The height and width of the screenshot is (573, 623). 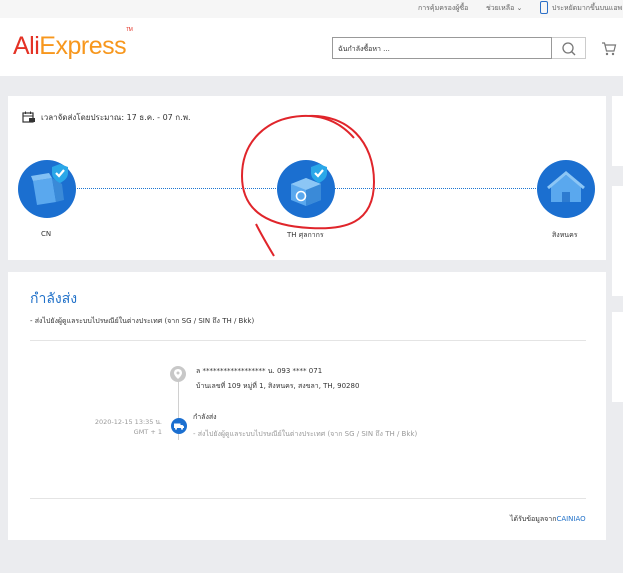 What do you see at coordinates (504, 8) in the screenshot?
I see `help-link: ช่วยเหลือ ⌄` at bounding box center [504, 8].